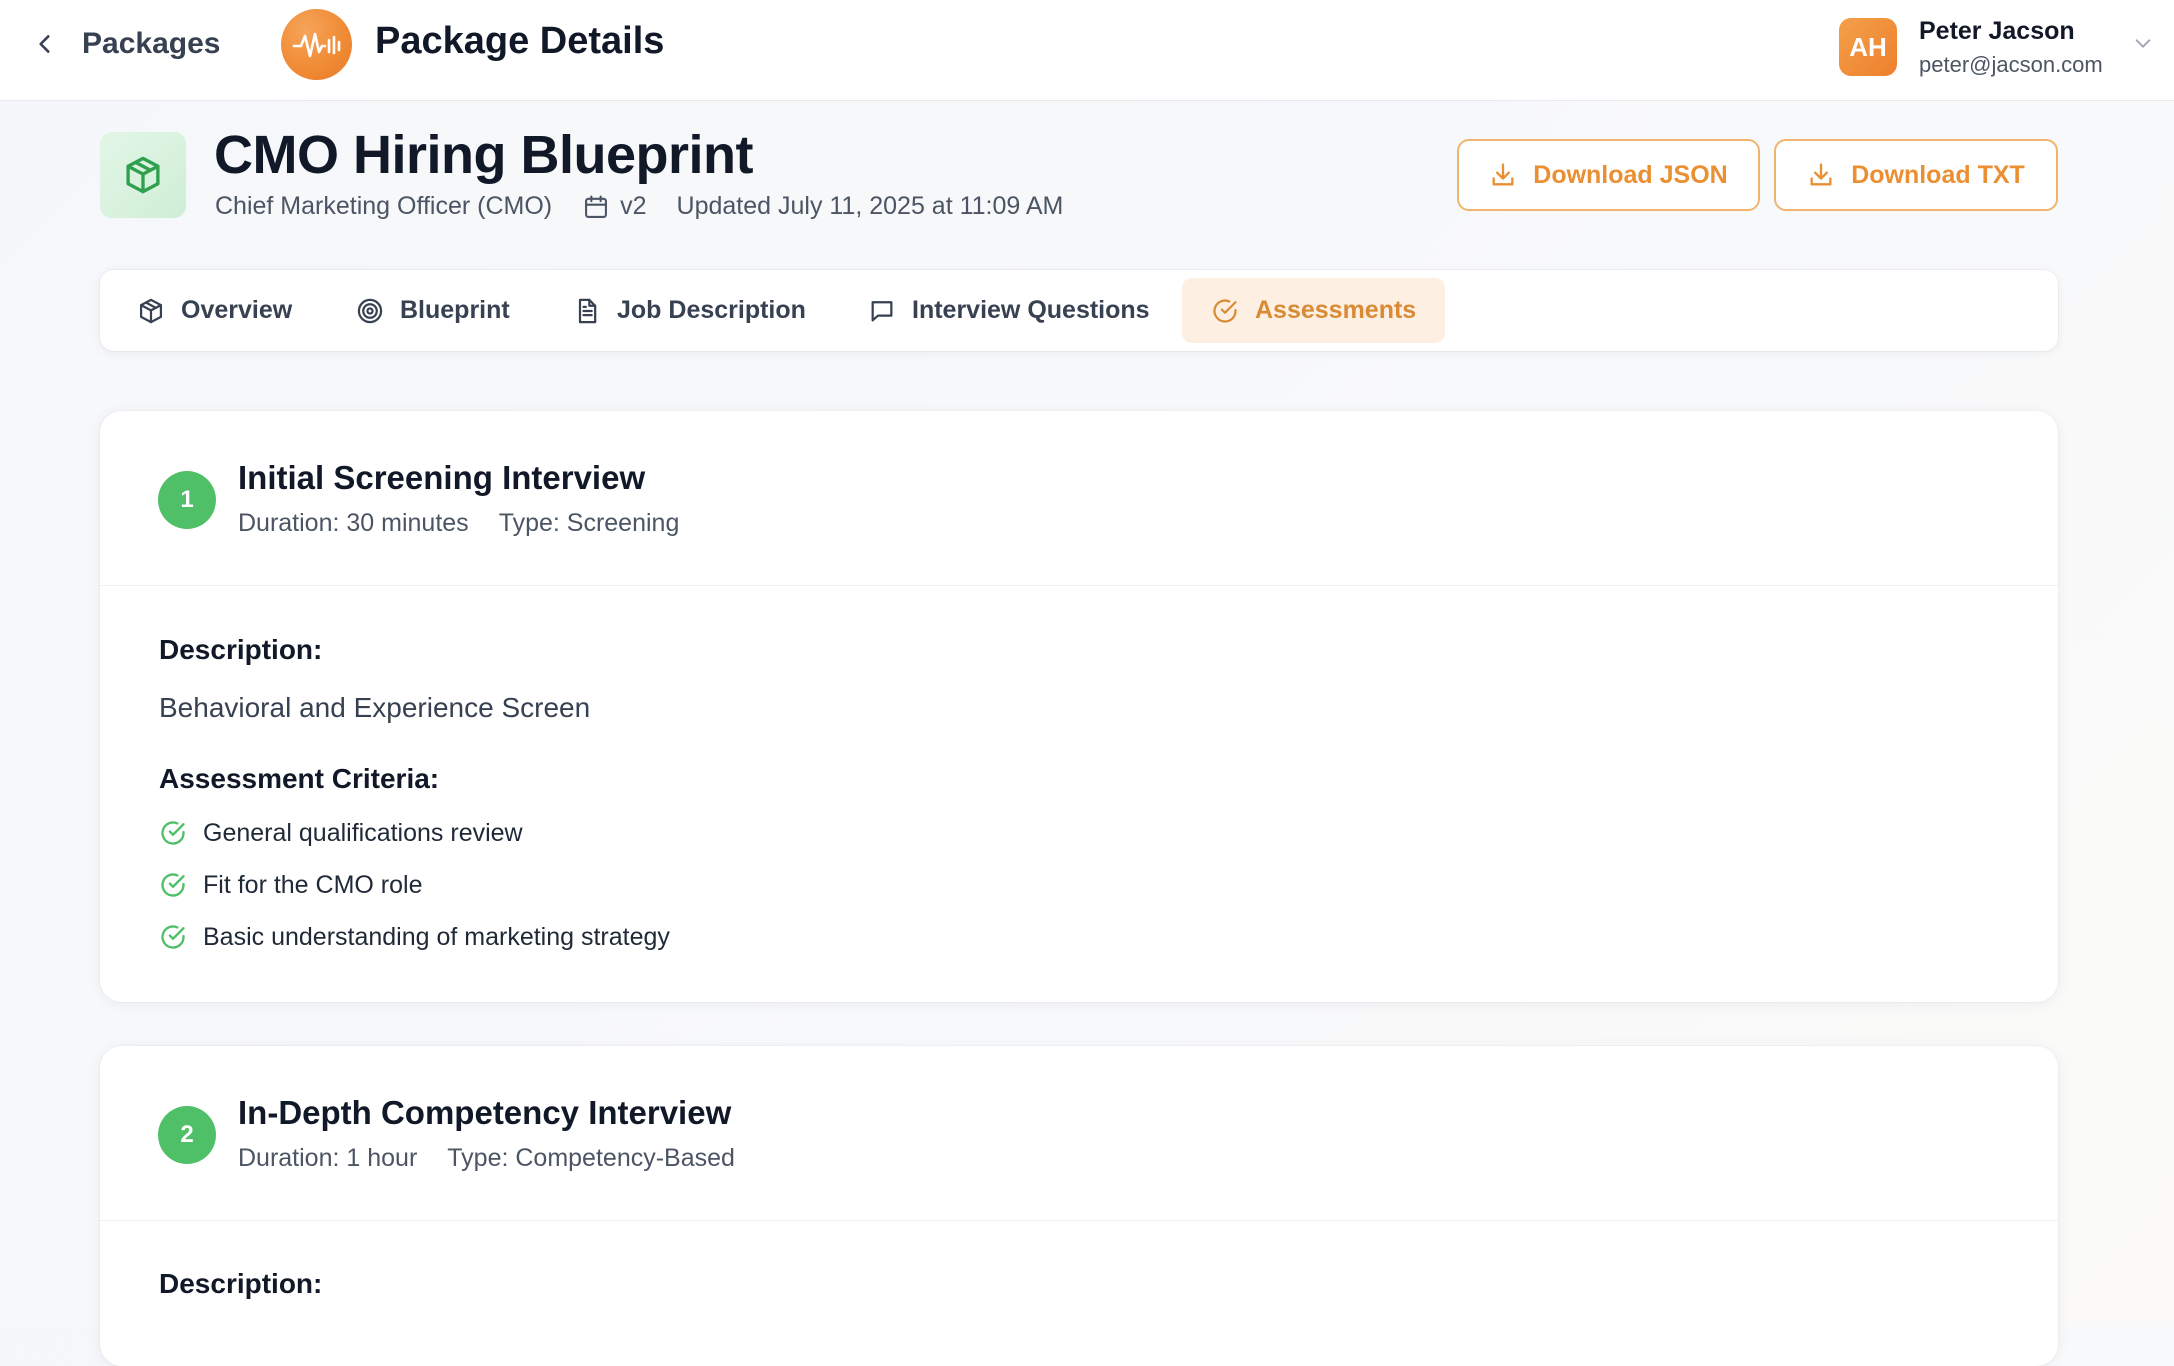 The width and height of the screenshot is (2174, 1366). What do you see at coordinates (2011, 47) in the screenshot?
I see `user-info: Peter Jacson peter@jacson.com` at bounding box center [2011, 47].